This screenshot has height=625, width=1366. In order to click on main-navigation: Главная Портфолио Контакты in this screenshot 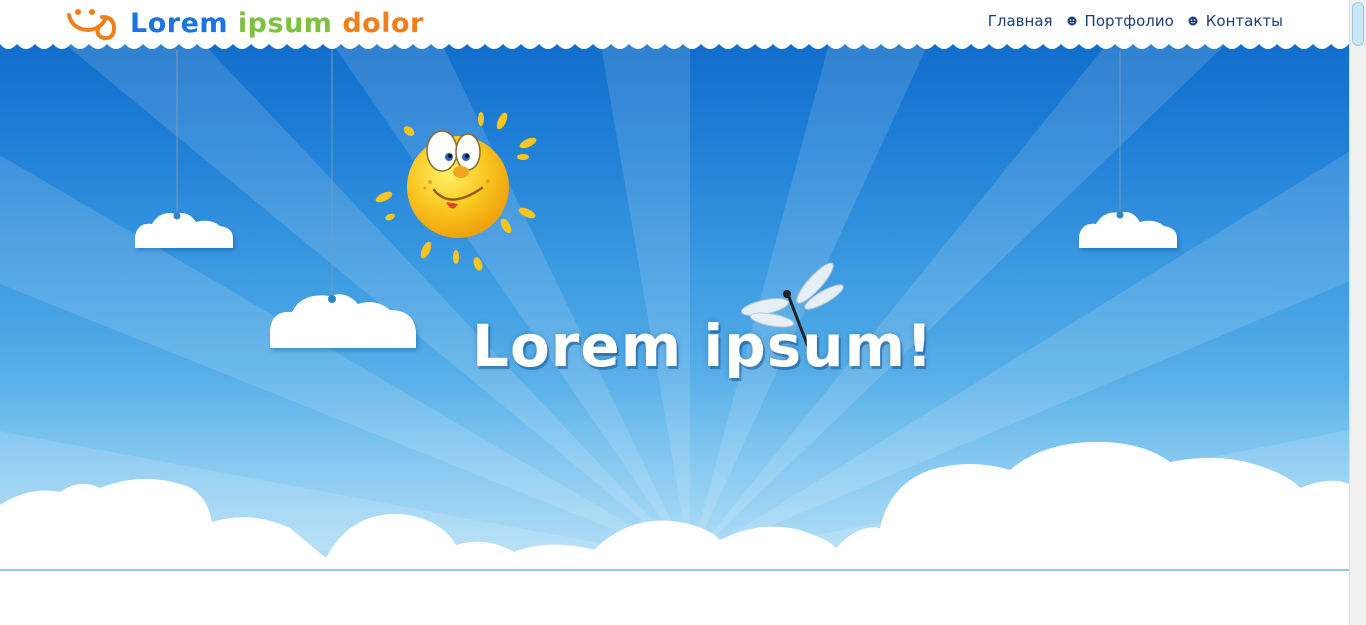, I will do `click(1135, 21)`.